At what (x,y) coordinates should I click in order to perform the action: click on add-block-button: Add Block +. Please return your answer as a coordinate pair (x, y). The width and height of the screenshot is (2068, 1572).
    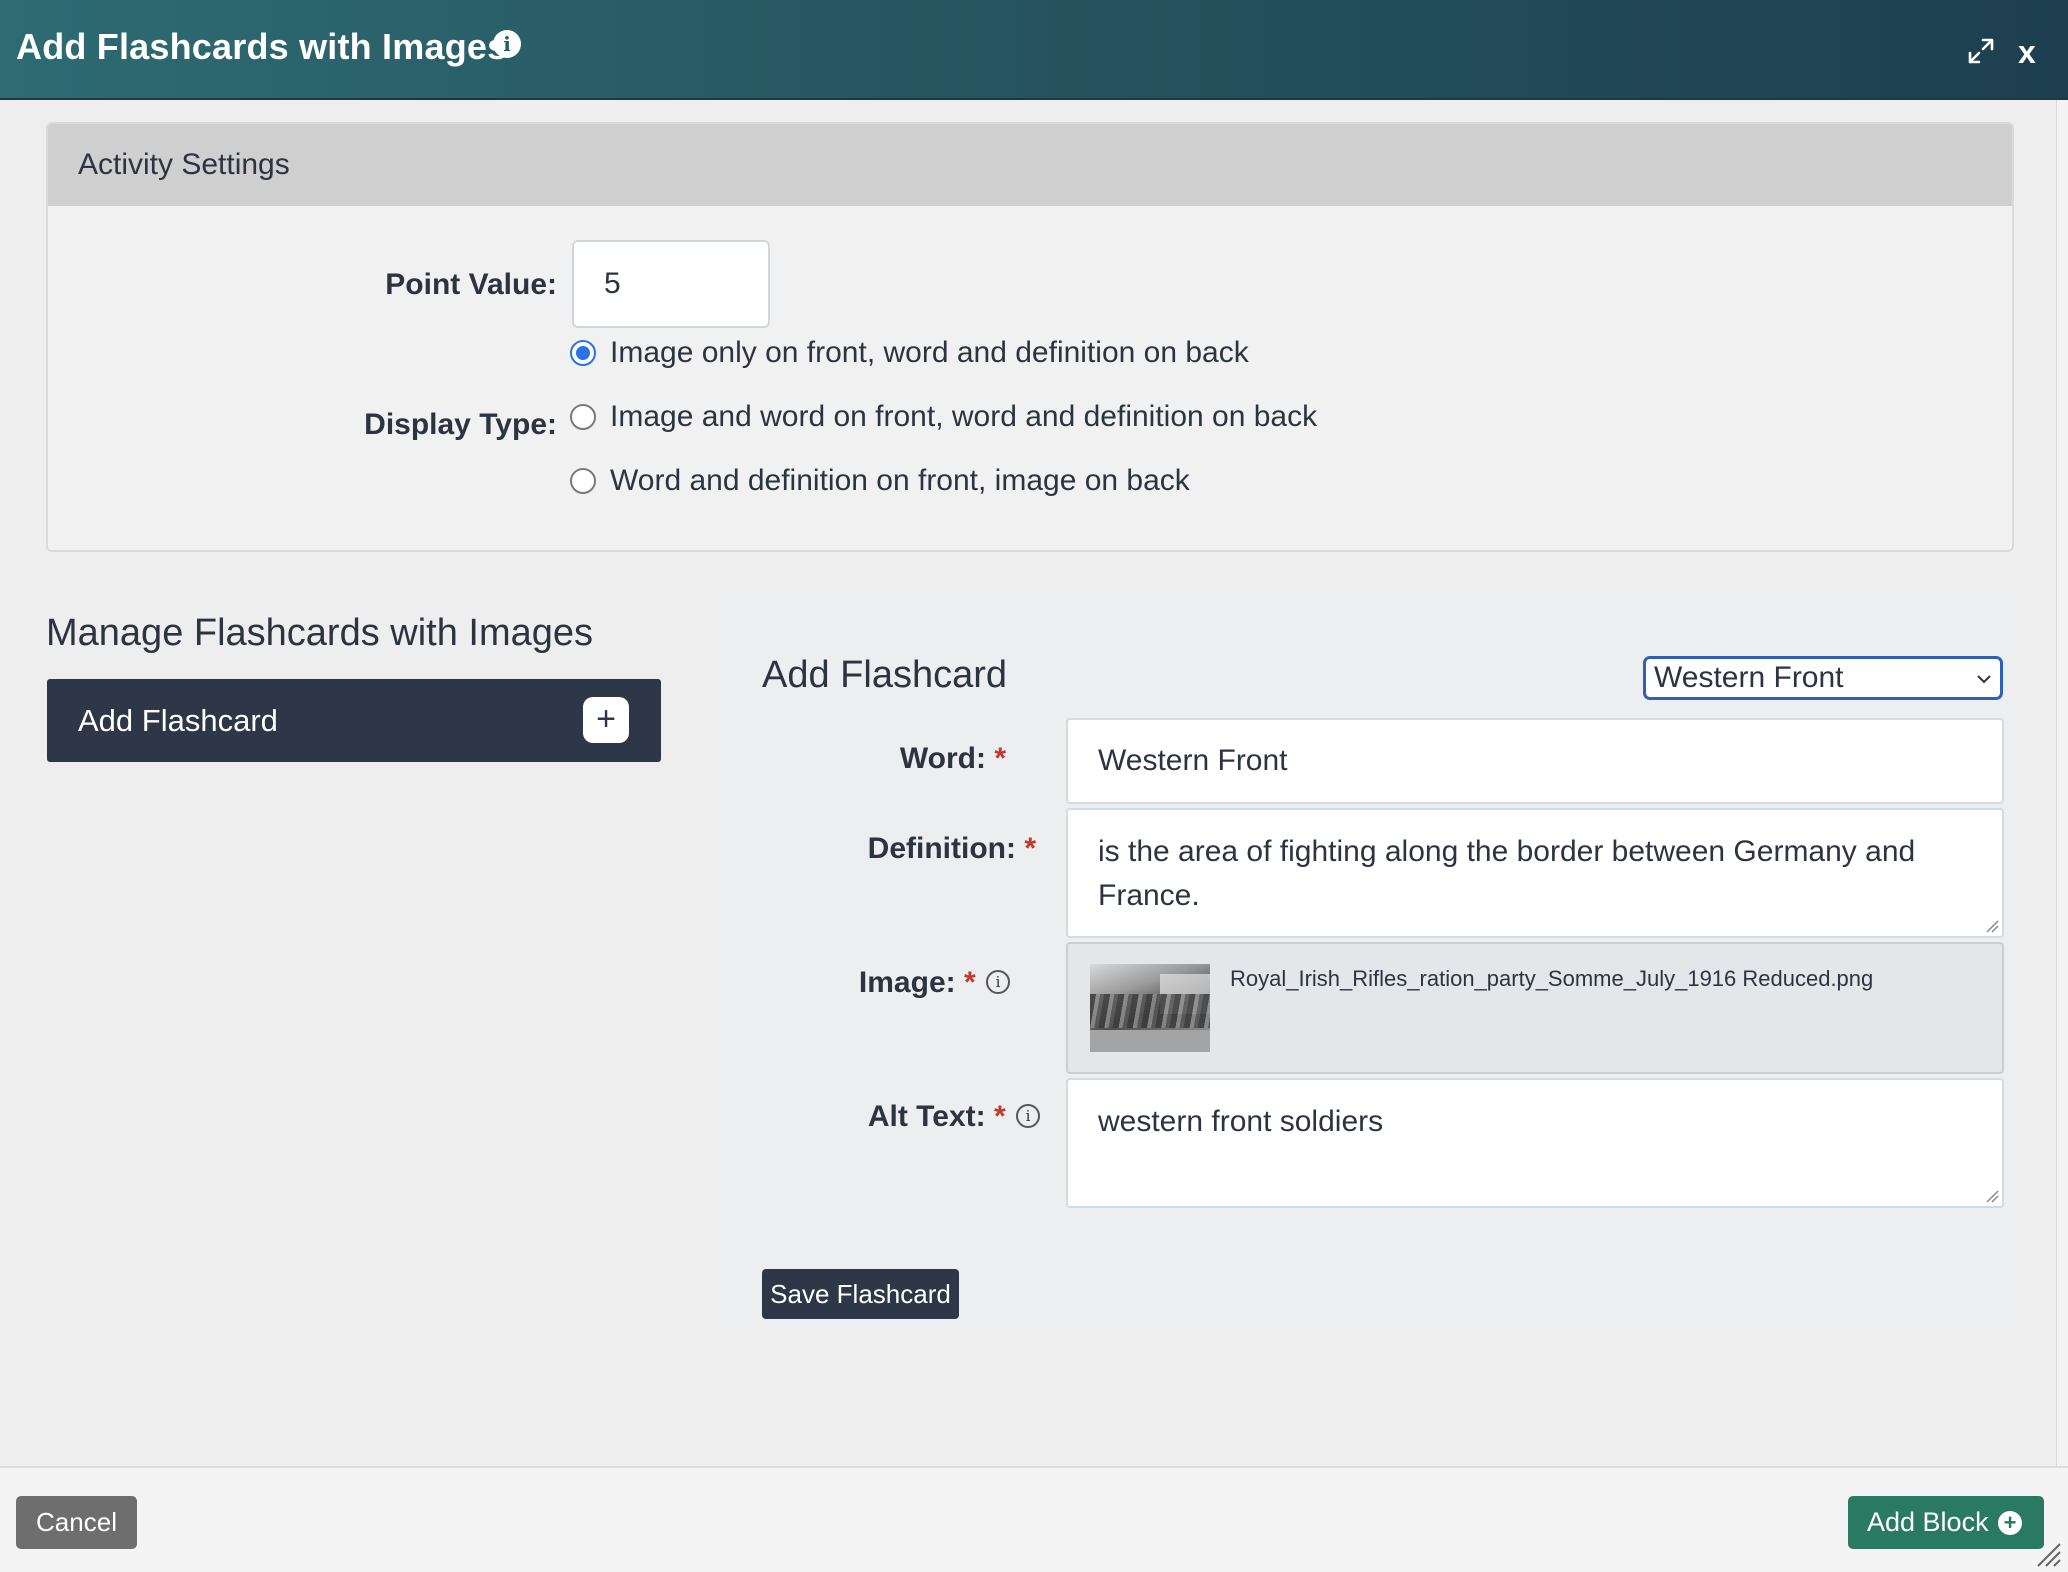
    Looking at the image, I should click on (1946, 1522).